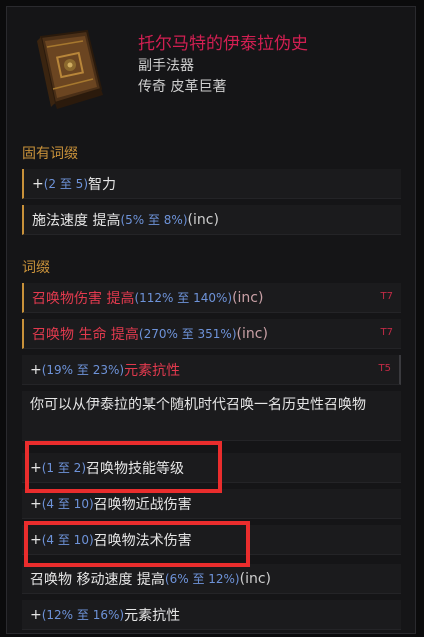 Image resolution: width=424 pixels, height=637 pixels. I want to click on affix-range: (19% 至 23%), so click(83, 370).